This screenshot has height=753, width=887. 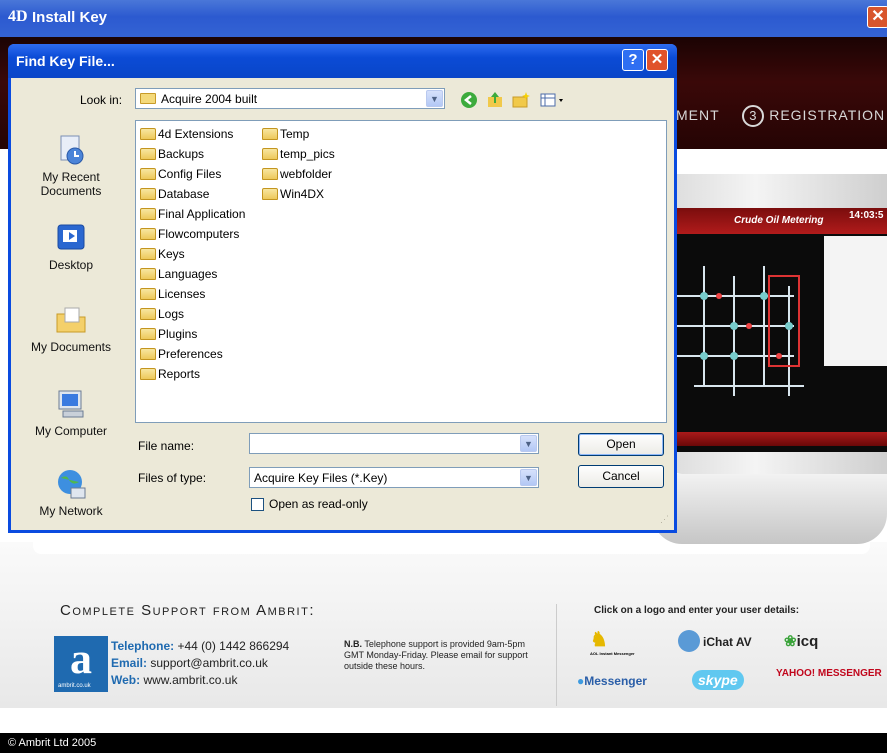 I want to click on view-menu-icon, so click(x=551, y=100).